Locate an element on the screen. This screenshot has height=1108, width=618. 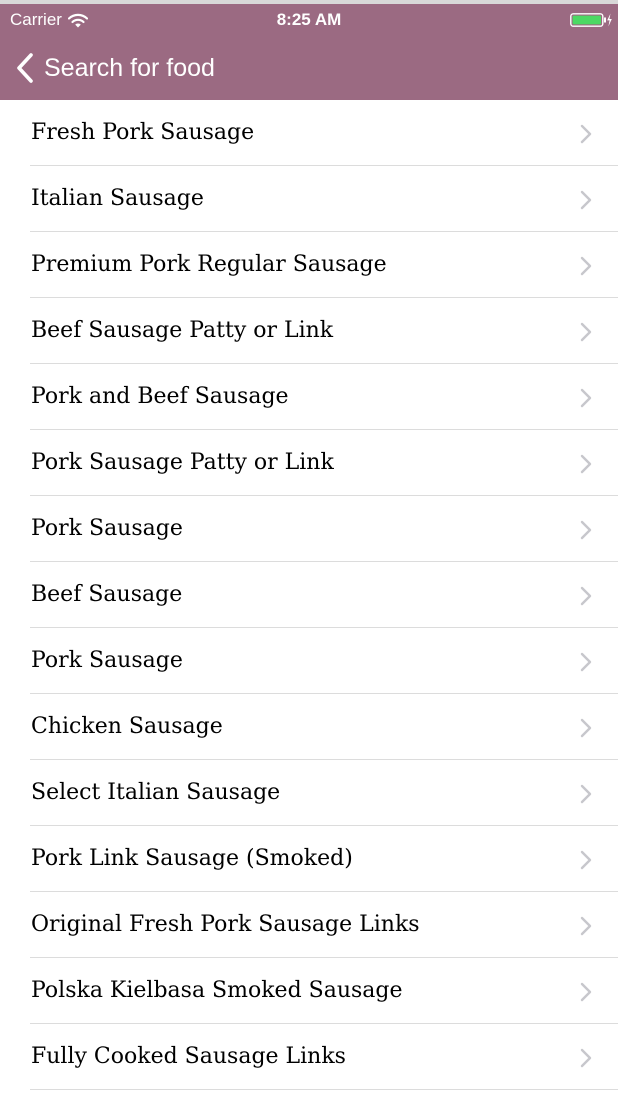
list-item: Original Fresh Pork Sausage Links is located at coordinates (309, 925).